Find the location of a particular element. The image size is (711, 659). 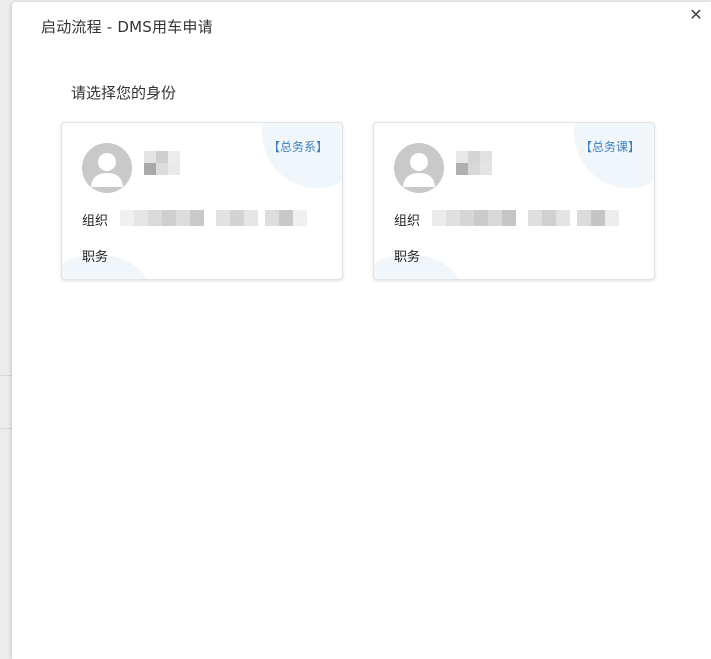

close-button: ✕ is located at coordinates (696, 15).